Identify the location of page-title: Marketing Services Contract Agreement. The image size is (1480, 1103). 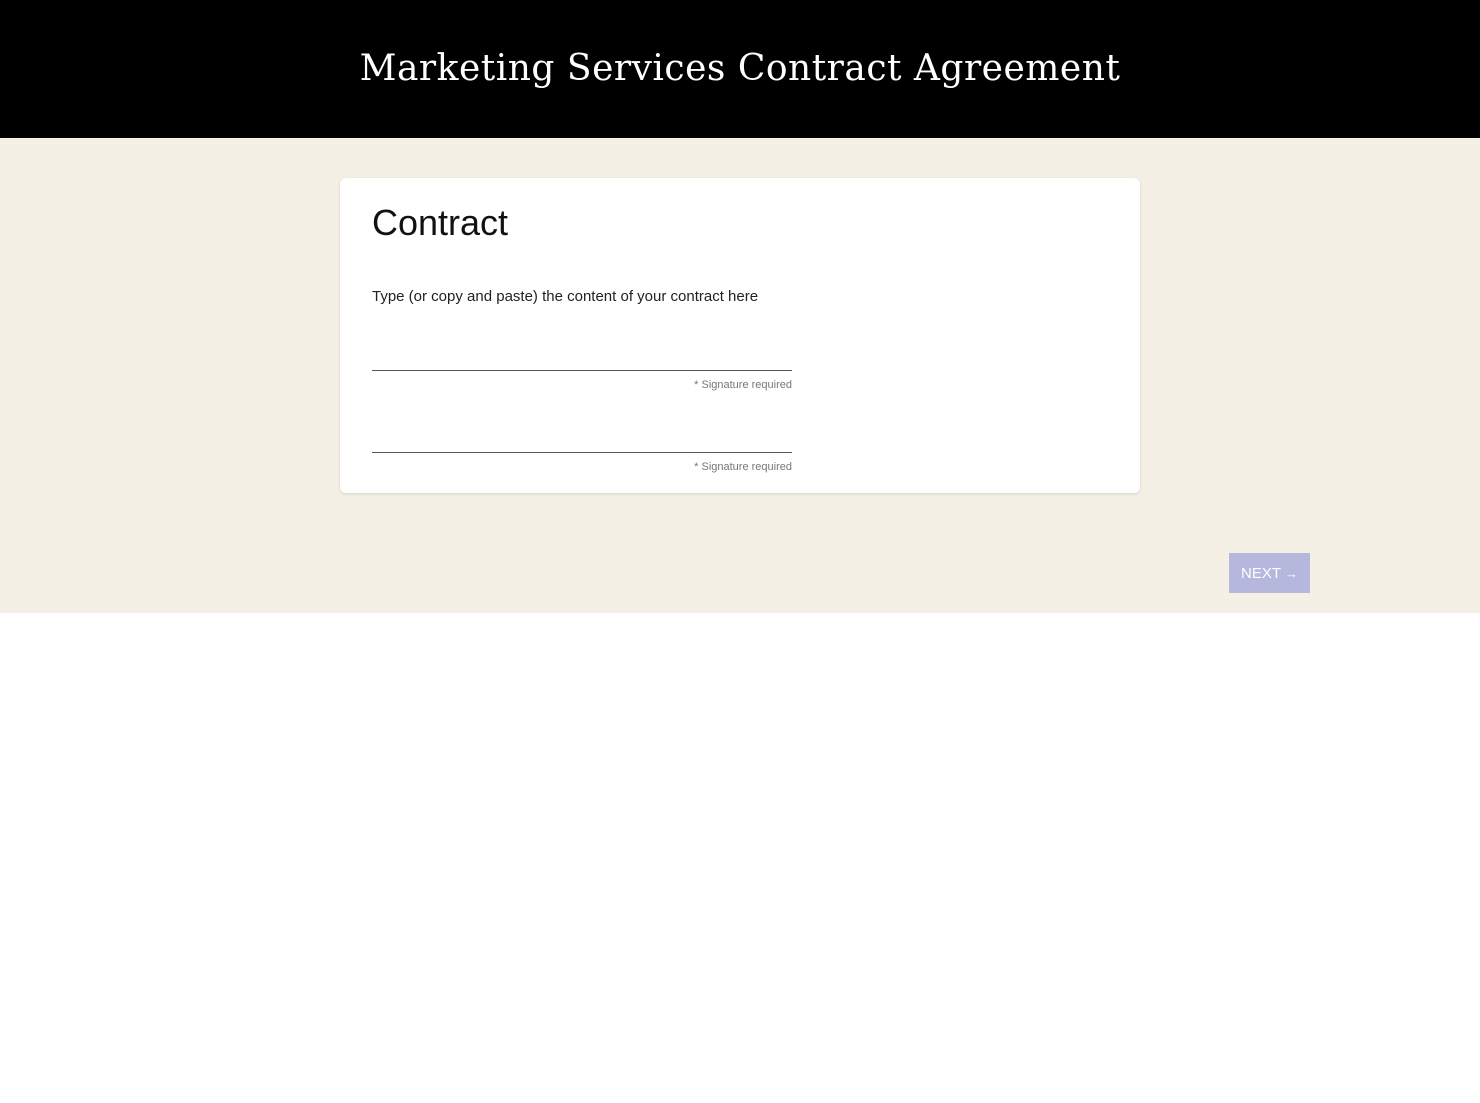
(740, 68).